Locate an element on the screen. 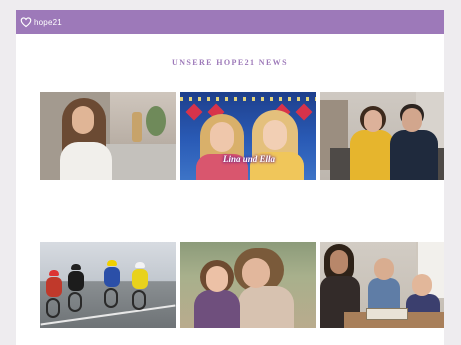 This screenshot has height=345, width=461. news-card: Lina und Ella is located at coordinates (248, 150).